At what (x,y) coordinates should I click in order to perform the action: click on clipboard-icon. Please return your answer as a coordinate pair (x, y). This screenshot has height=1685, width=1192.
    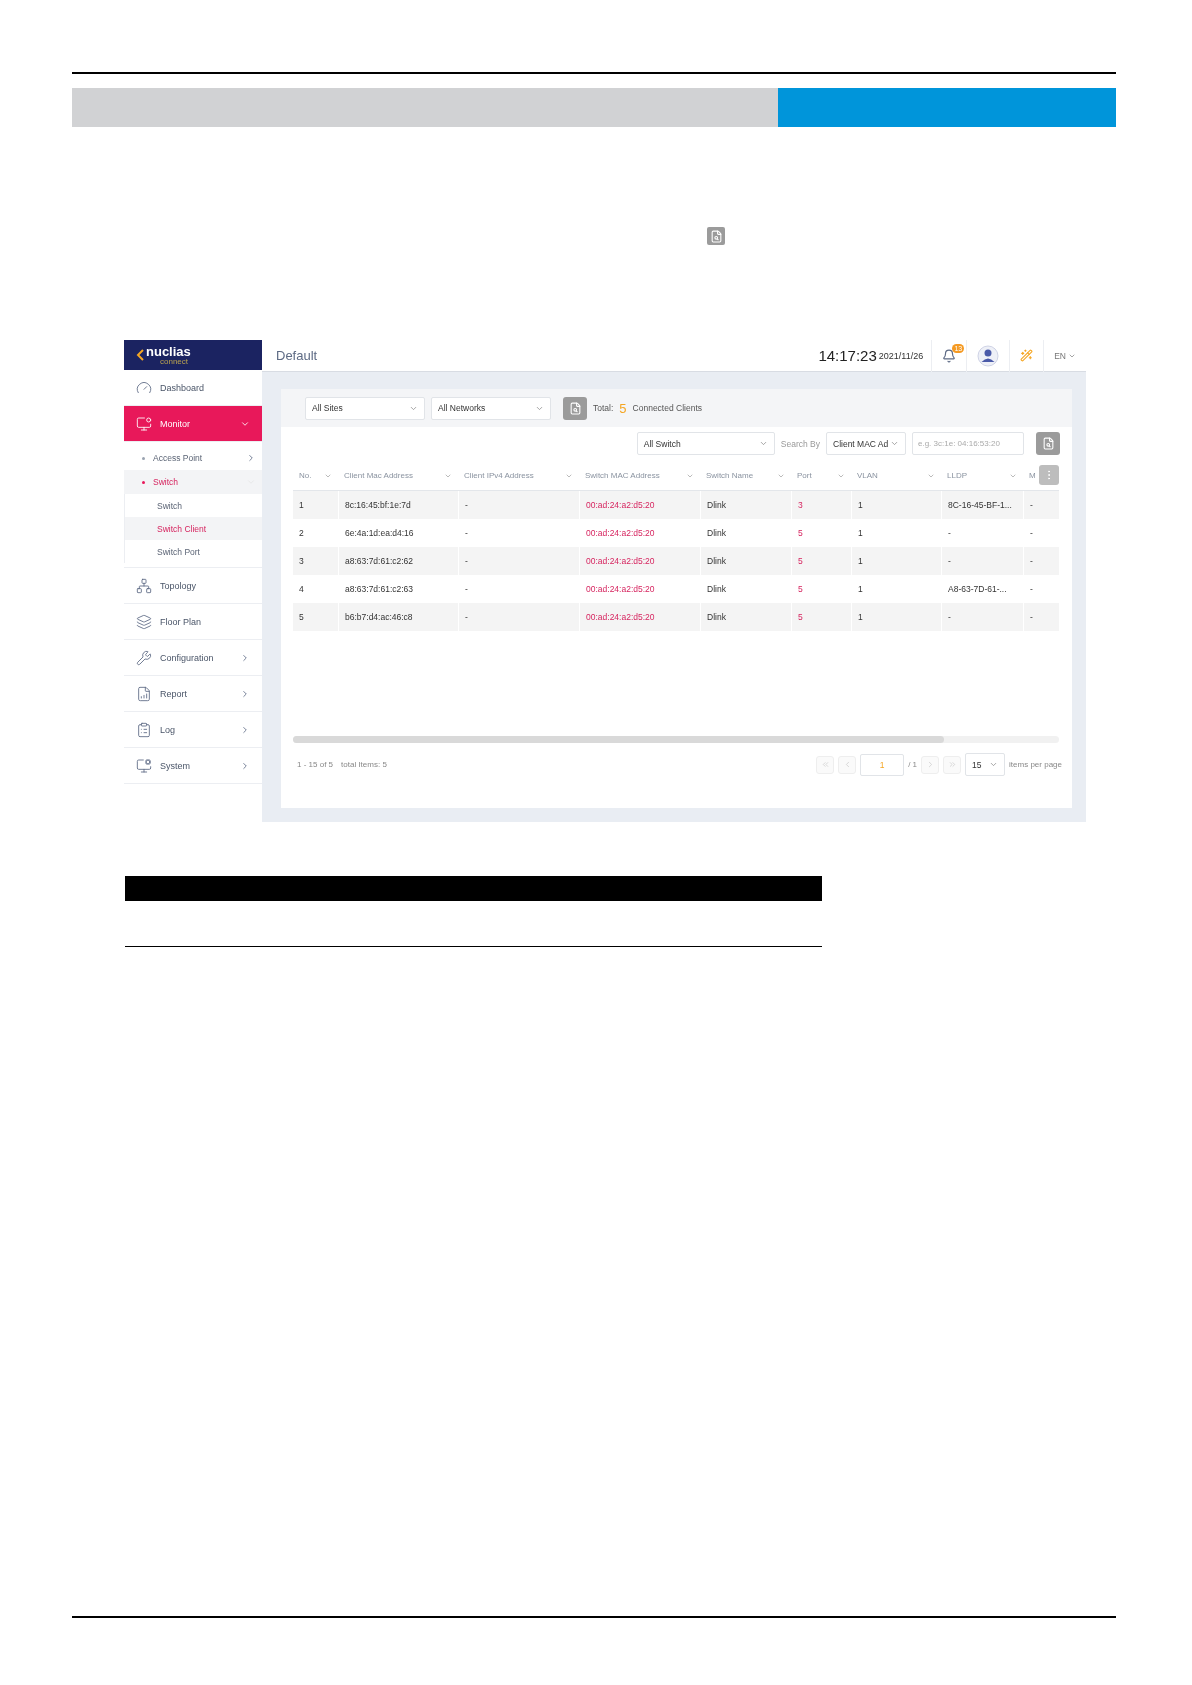
    Looking at the image, I should click on (144, 729).